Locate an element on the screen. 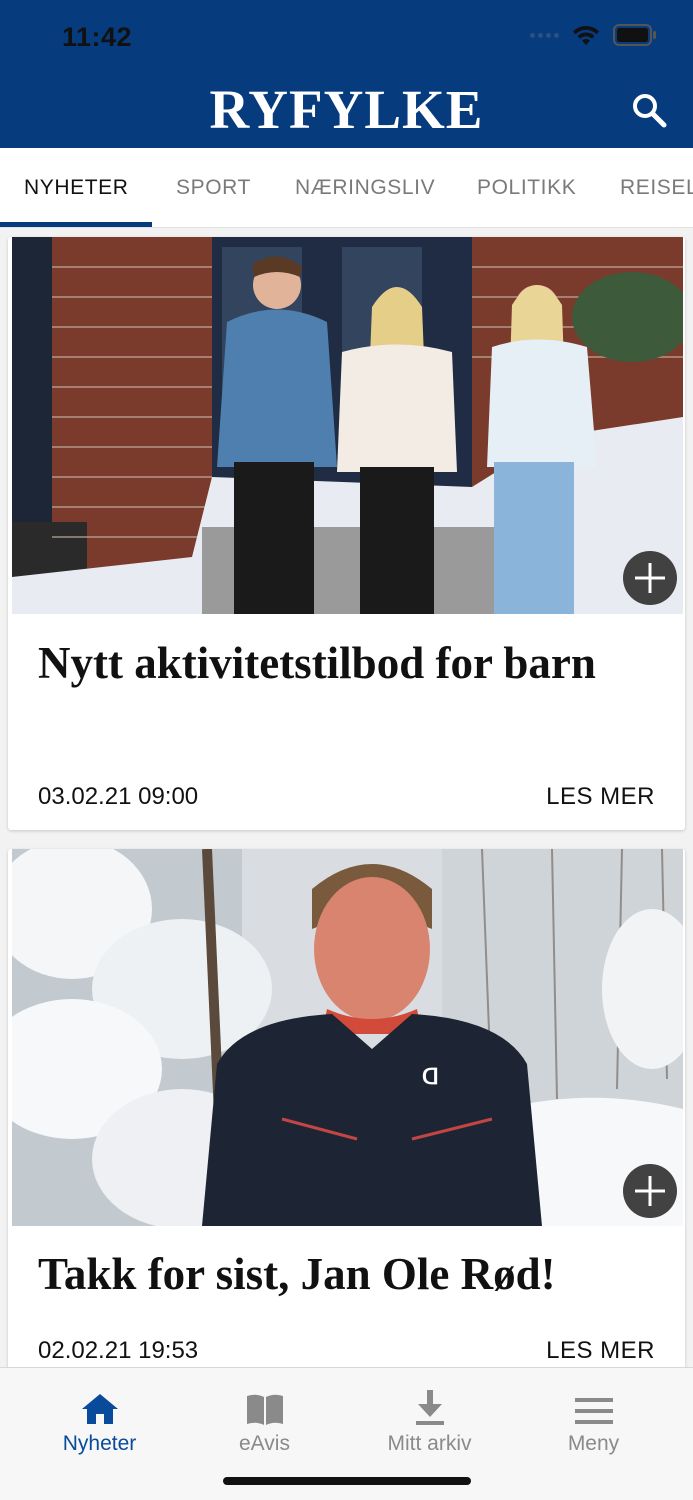  tab-naeringsliv: NÆRINGSLIV is located at coordinates (365, 188).